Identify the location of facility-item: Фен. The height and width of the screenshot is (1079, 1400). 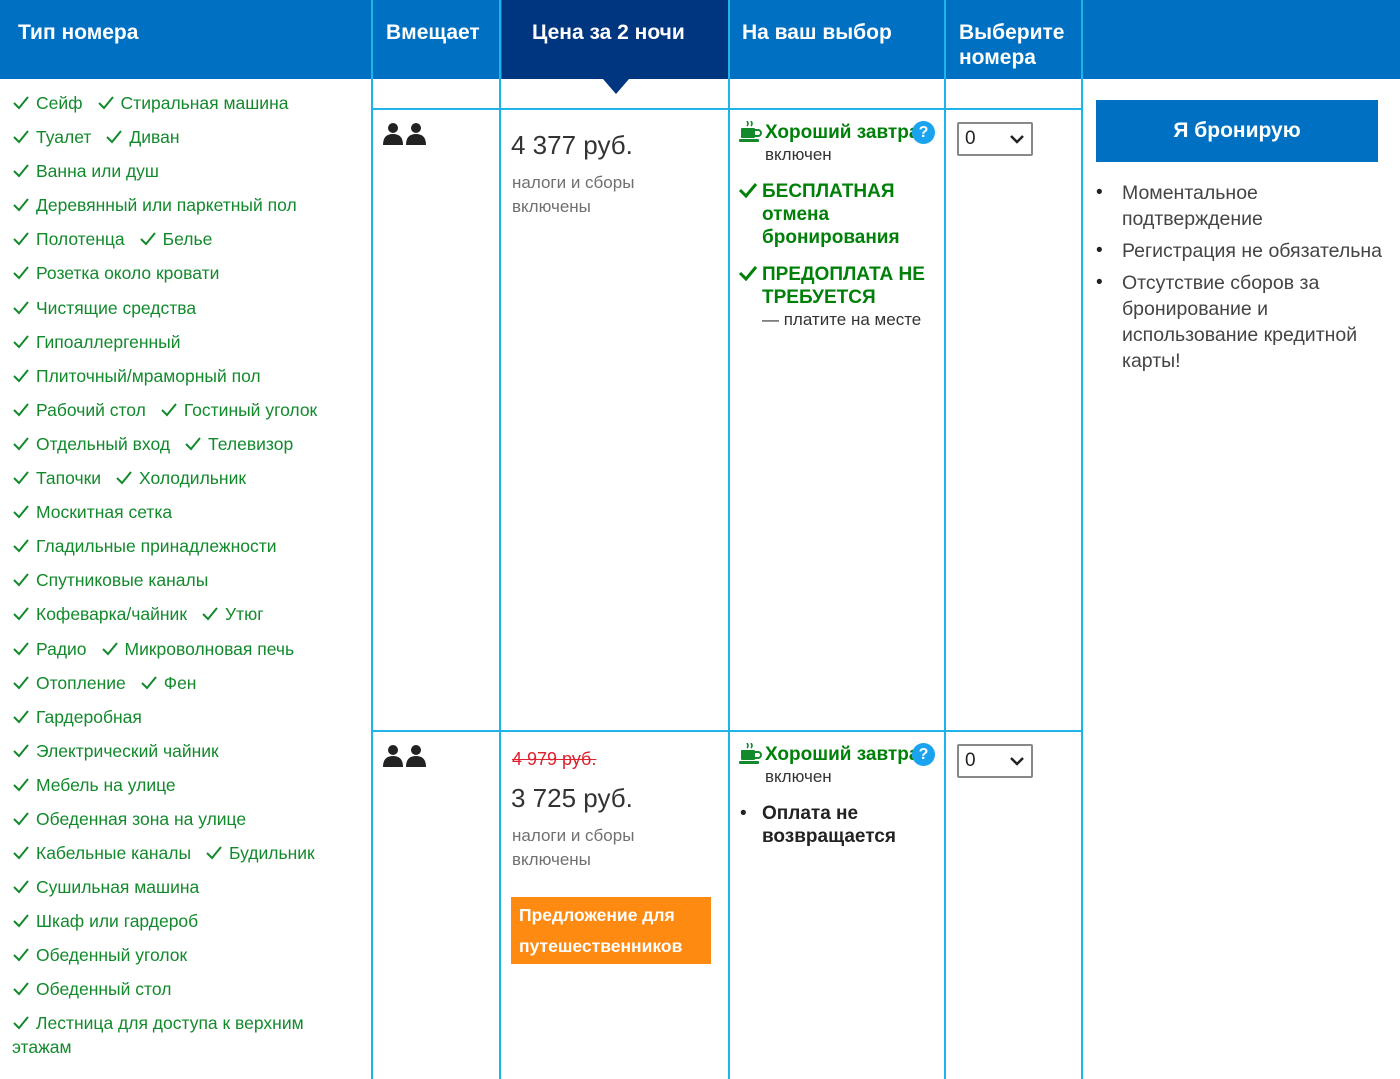
(168, 683).